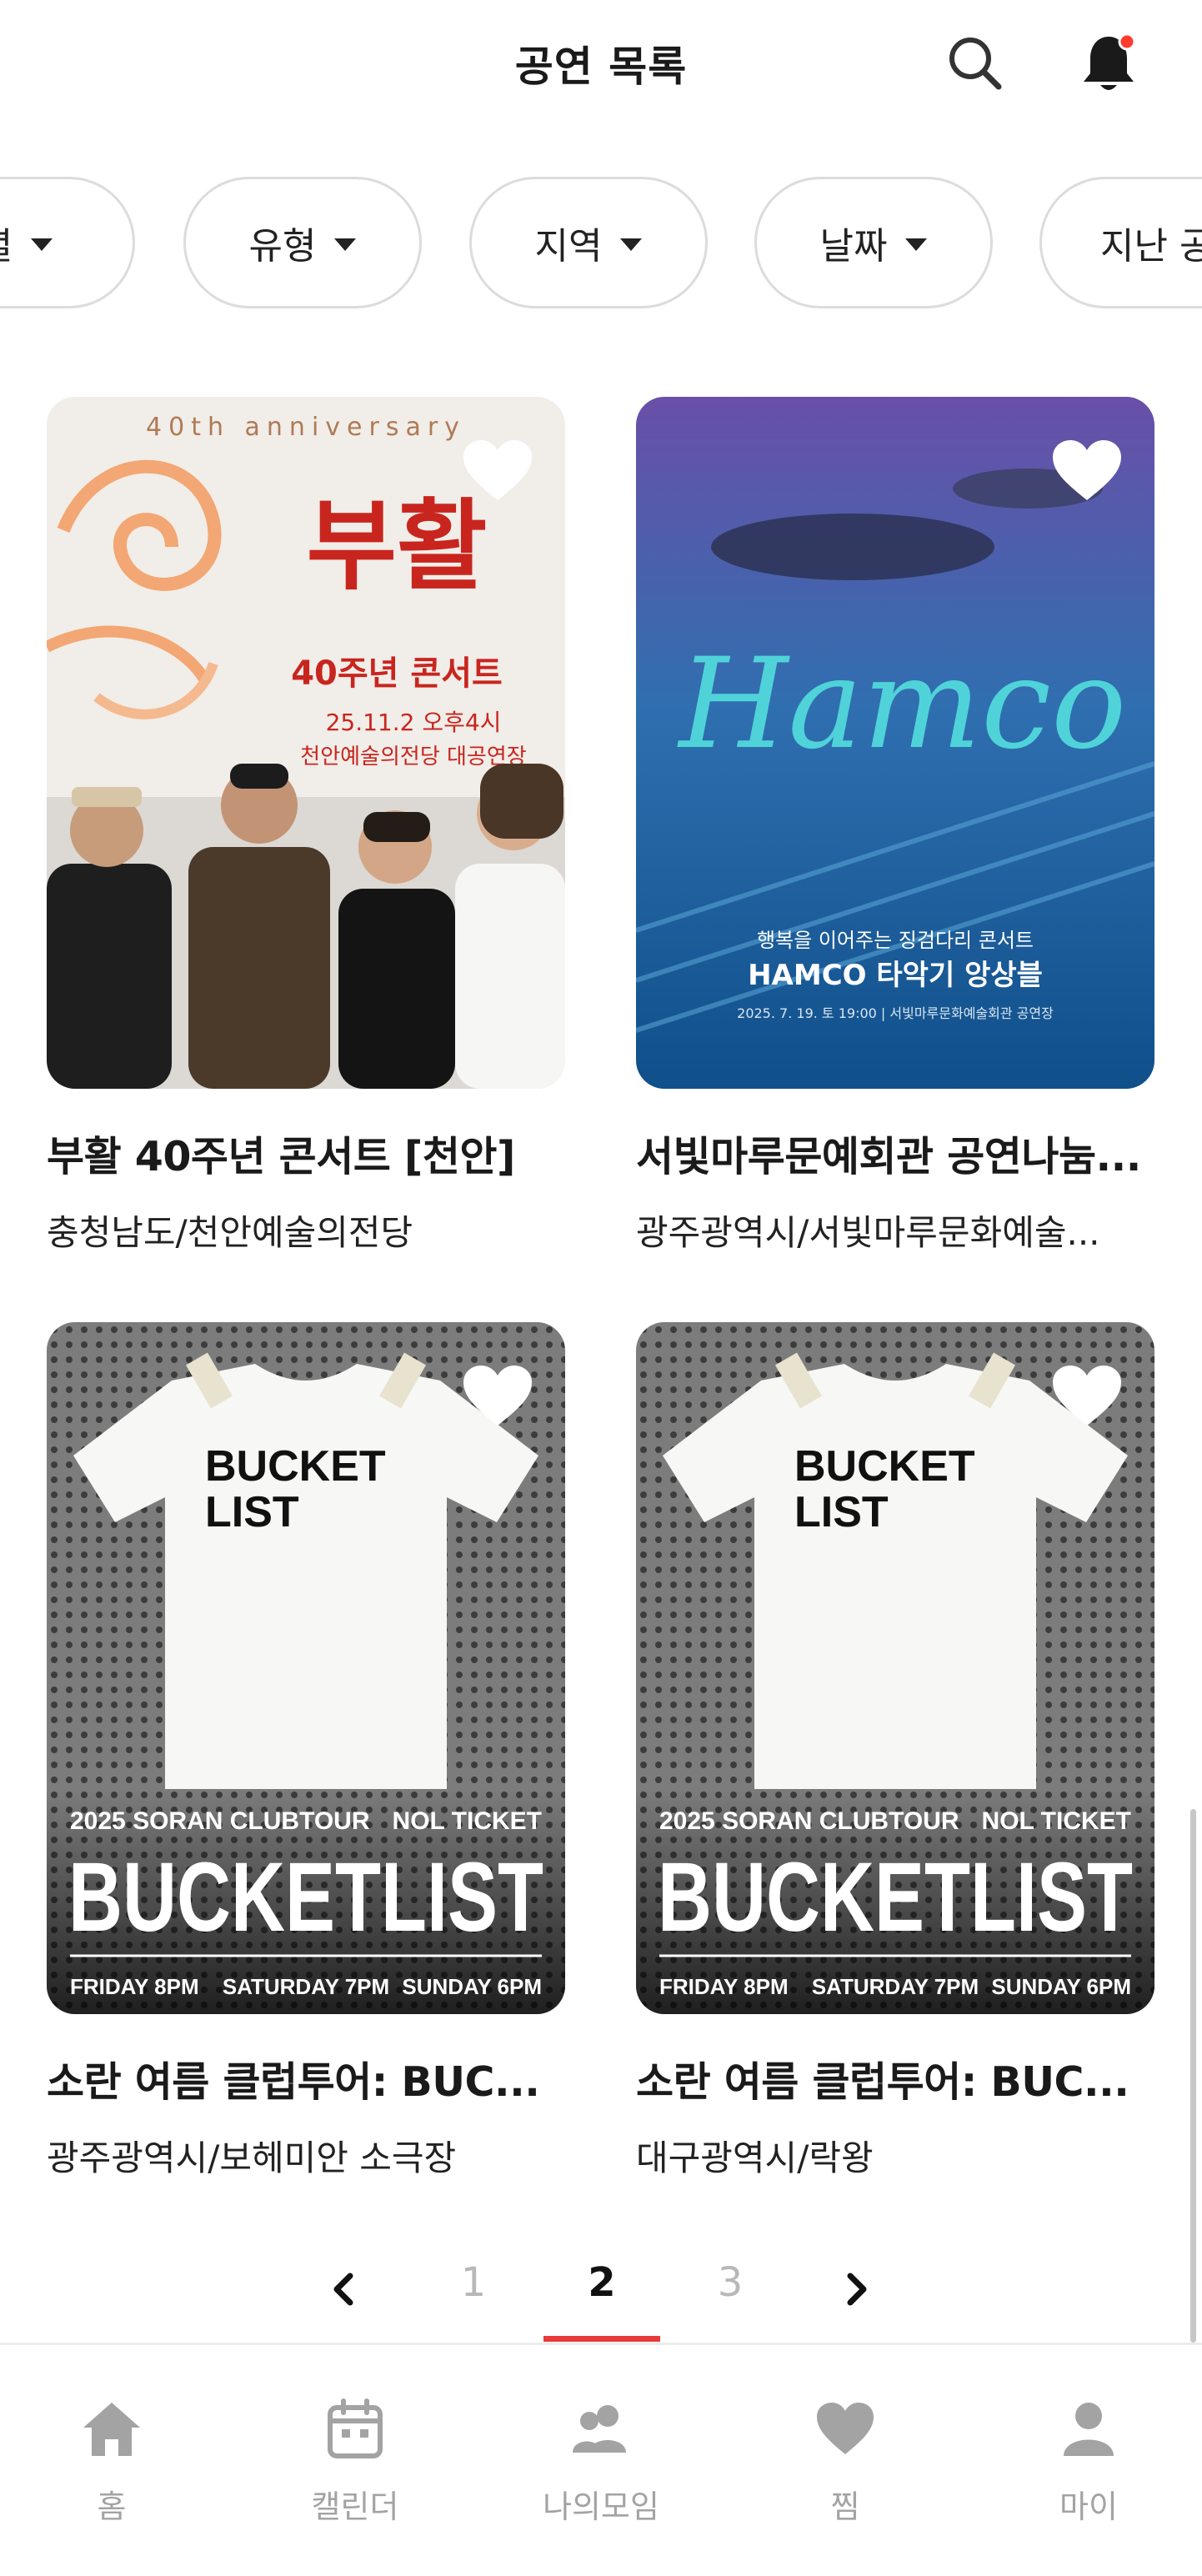 The width and height of the screenshot is (1202, 2576). What do you see at coordinates (601, 2282) in the screenshot?
I see `page-button-2: 2` at bounding box center [601, 2282].